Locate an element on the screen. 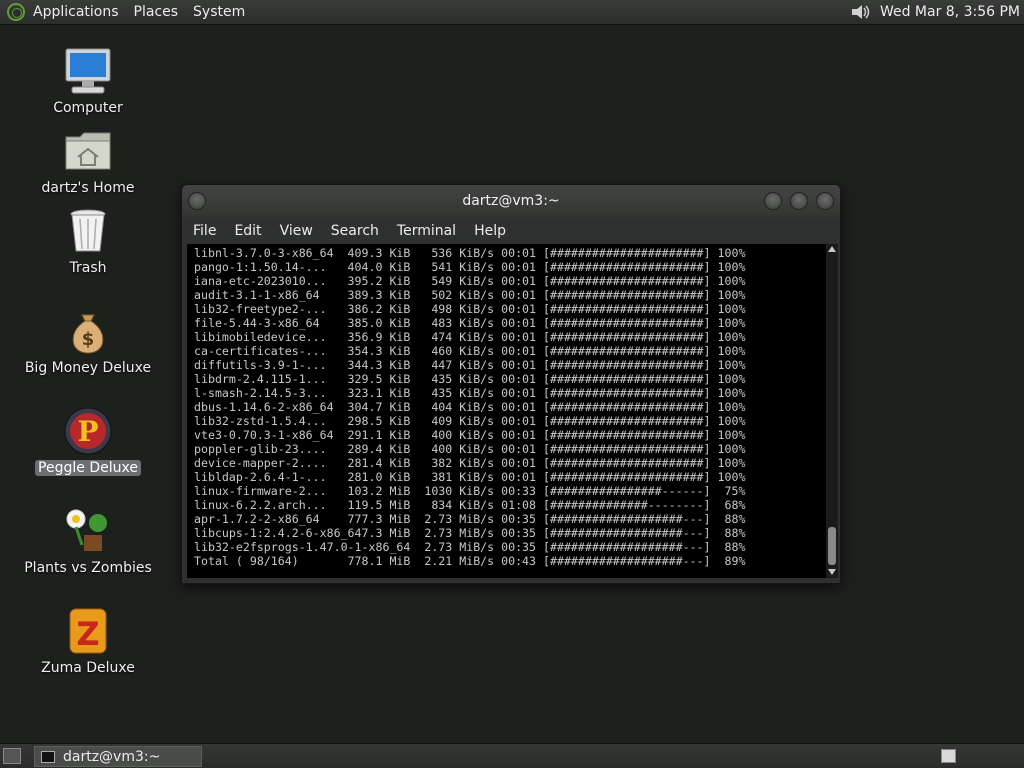 The width and height of the screenshot is (1024, 768). desktop-icon-label: Peggle Deluxe is located at coordinates (88, 468).